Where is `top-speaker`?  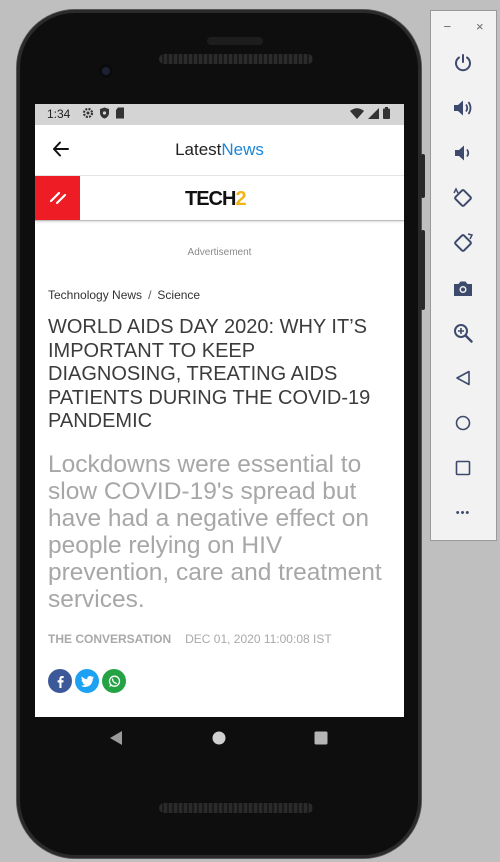
top-speaker is located at coordinates (236, 59).